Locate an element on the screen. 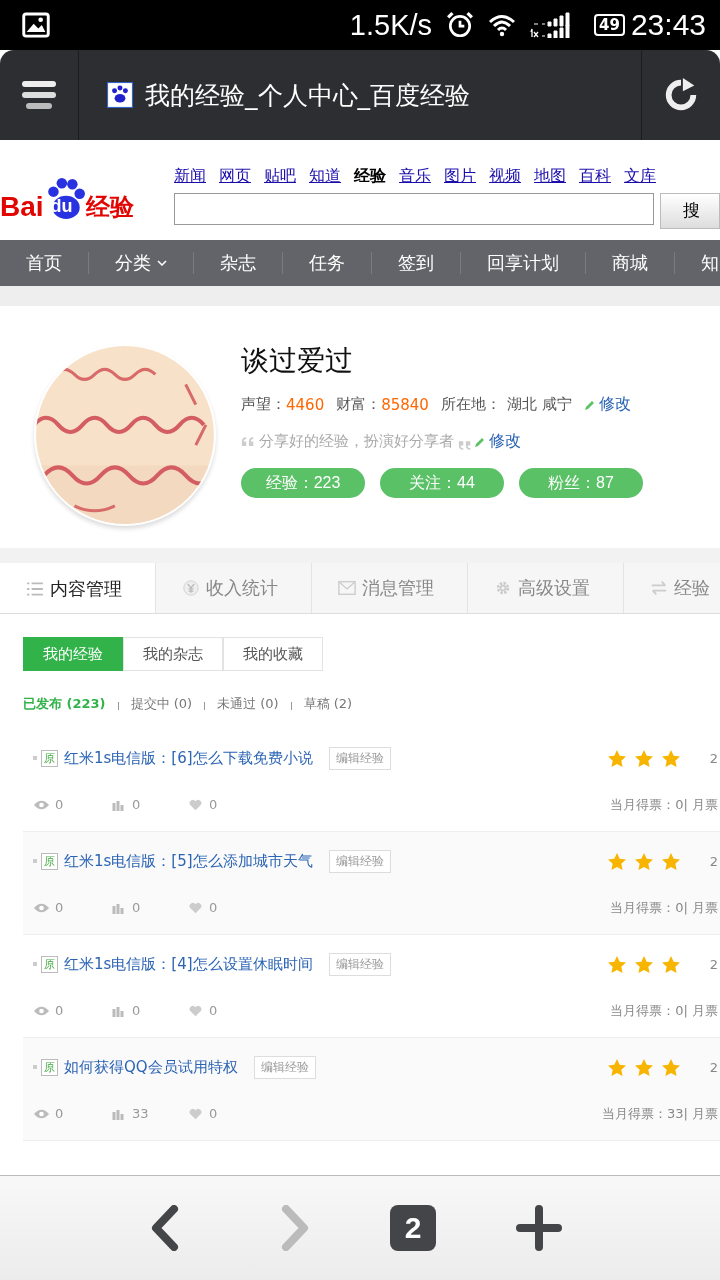 The height and width of the screenshot is (1280, 720). nav-item: 知 is located at coordinates (697, 263).